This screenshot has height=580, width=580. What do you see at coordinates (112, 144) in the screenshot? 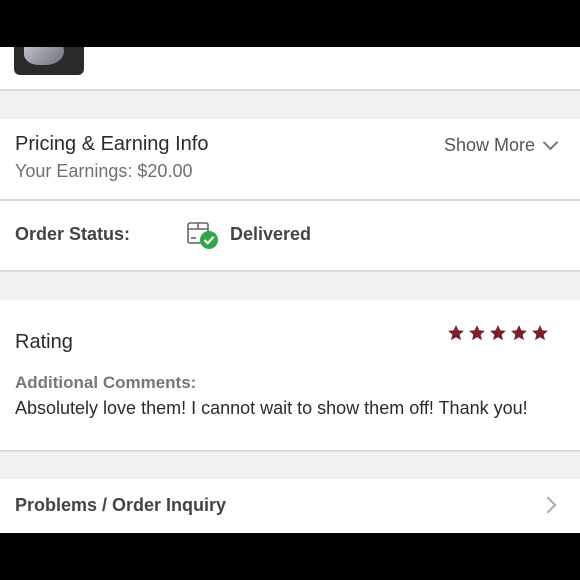
I see `pricing-title: Pricing & Earning Info` at bounding box center [112, 144].